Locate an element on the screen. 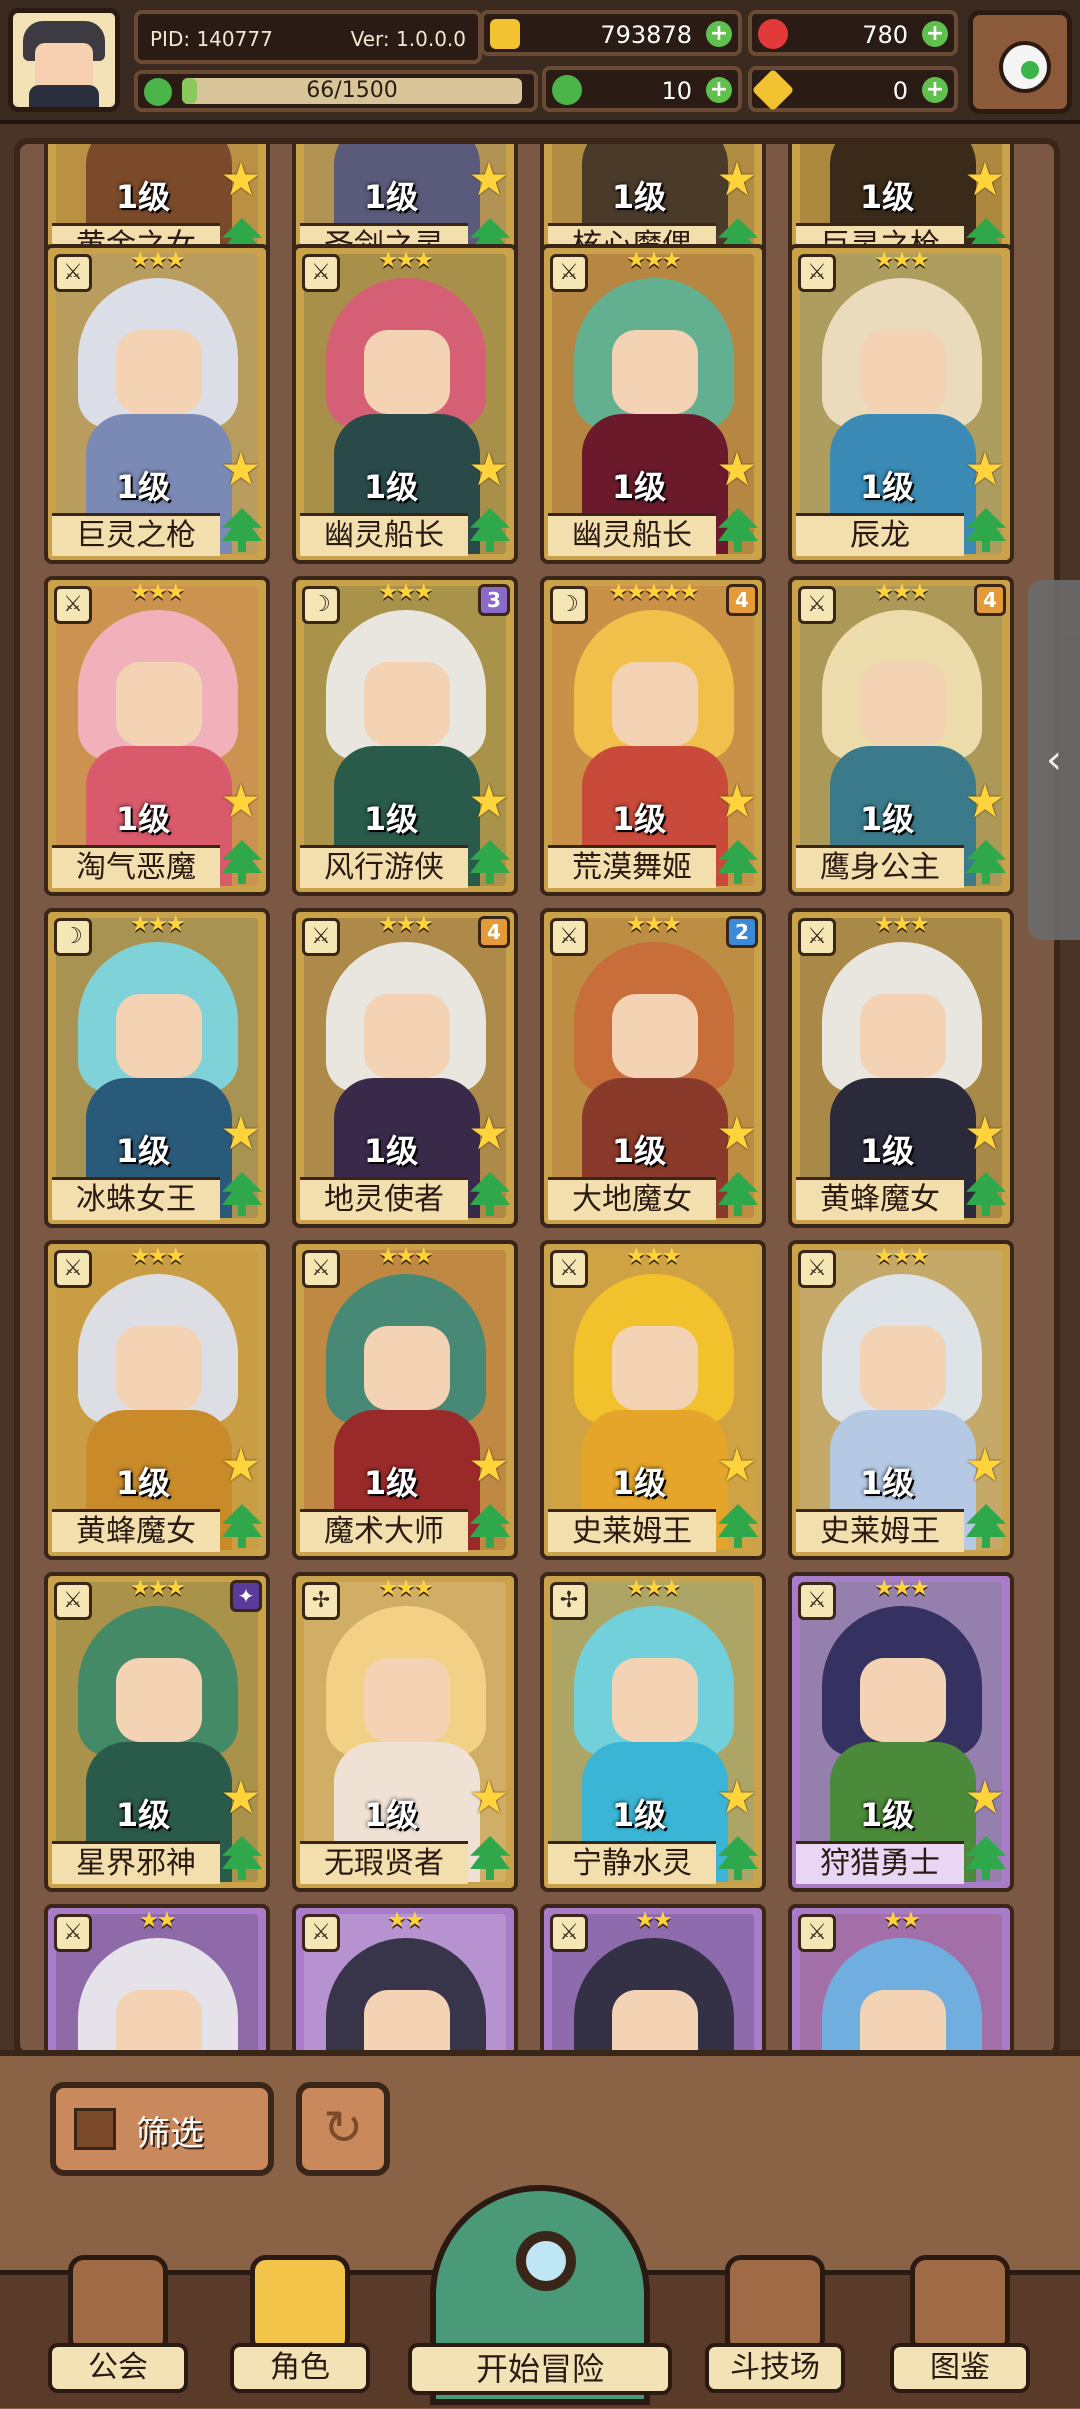  stamina-icon is located at coordinates (158, 92).